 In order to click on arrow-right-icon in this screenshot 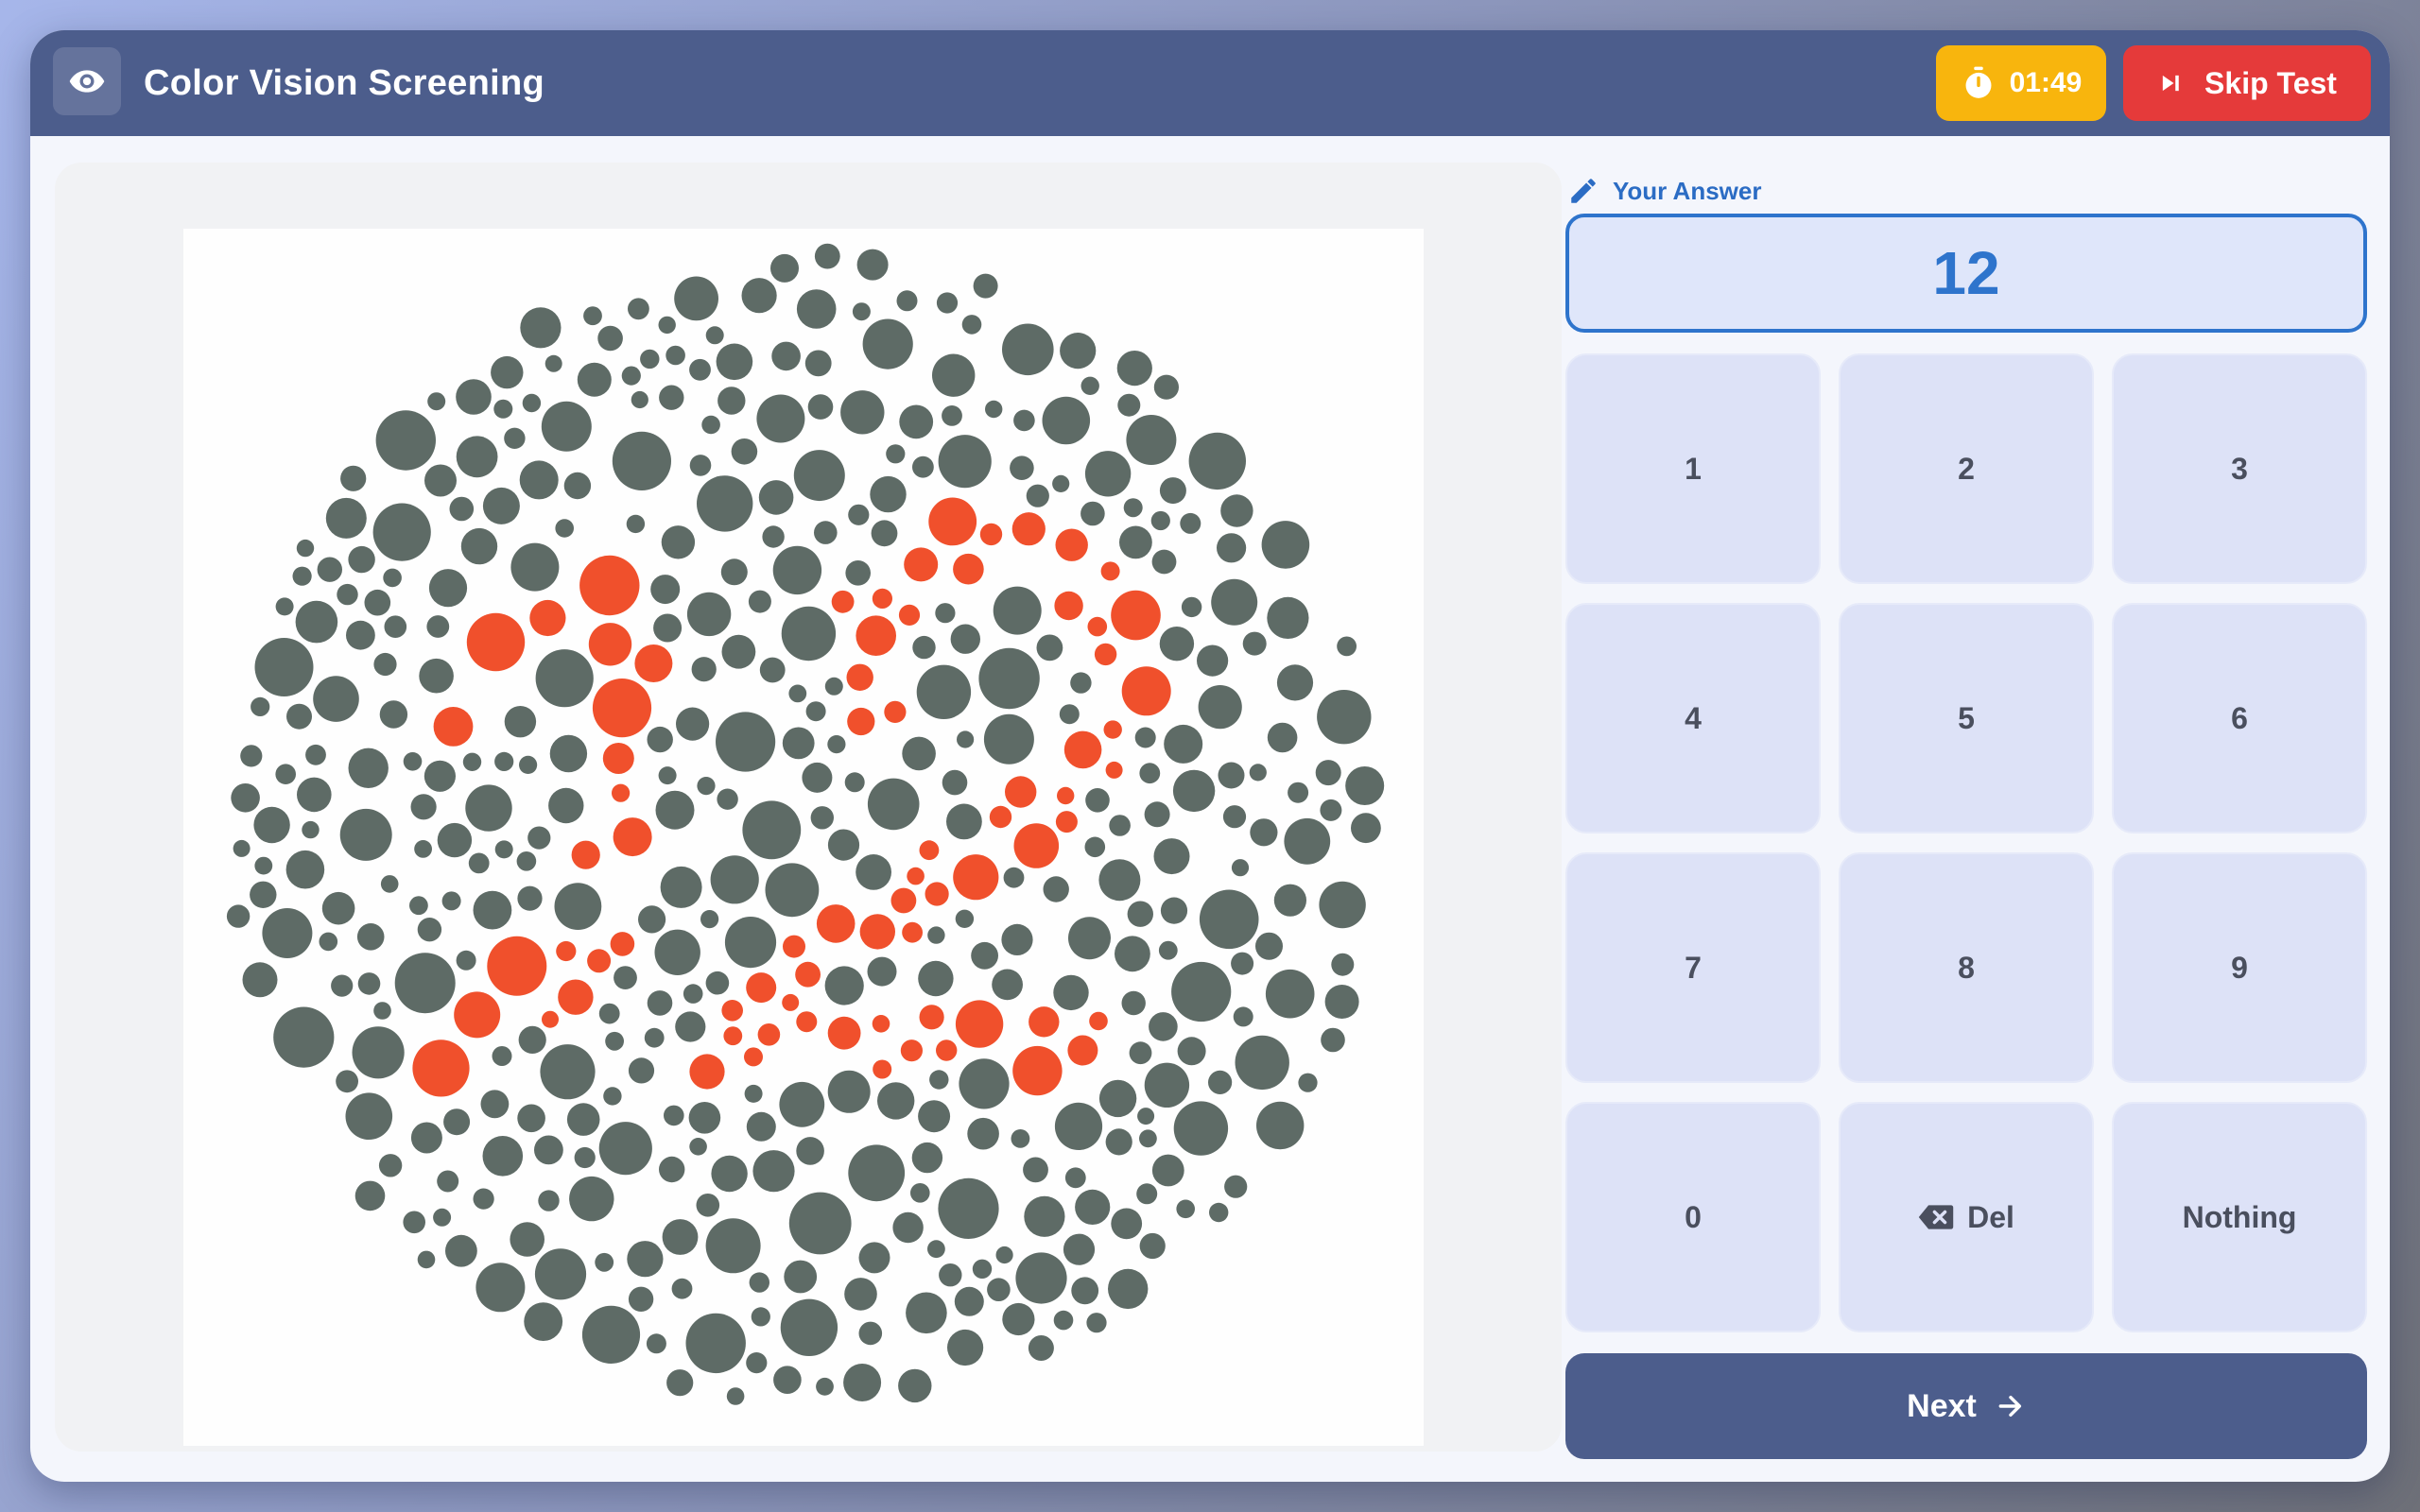, I will do `click(2010, 1406)`.